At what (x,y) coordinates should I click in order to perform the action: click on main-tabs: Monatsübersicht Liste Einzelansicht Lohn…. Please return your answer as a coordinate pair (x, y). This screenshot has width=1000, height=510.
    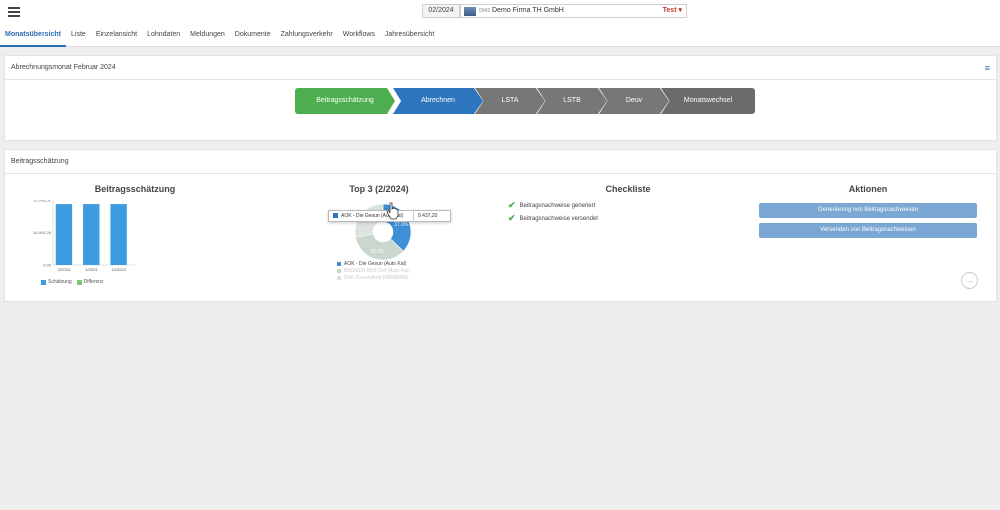
    Looking at the image, I should click on (219, 36).